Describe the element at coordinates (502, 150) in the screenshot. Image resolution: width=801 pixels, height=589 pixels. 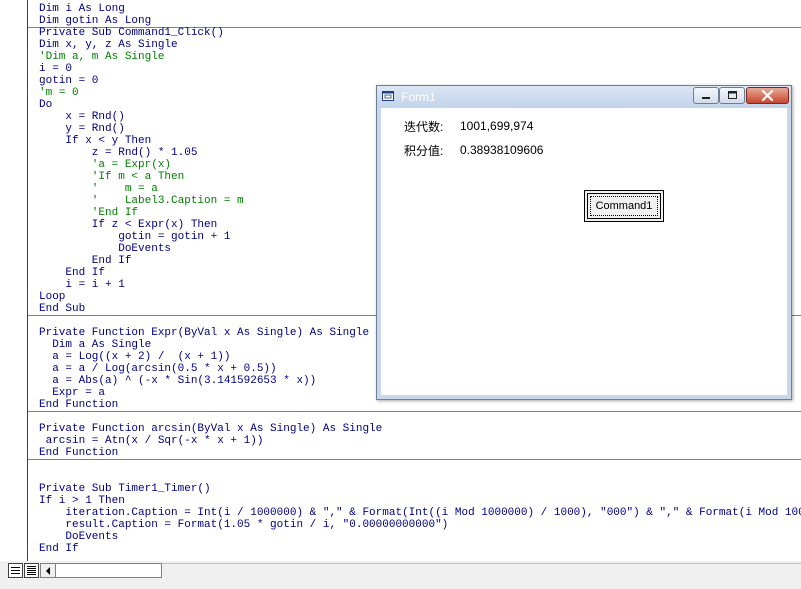
I see `result-value: 0.38938109606` at that location.